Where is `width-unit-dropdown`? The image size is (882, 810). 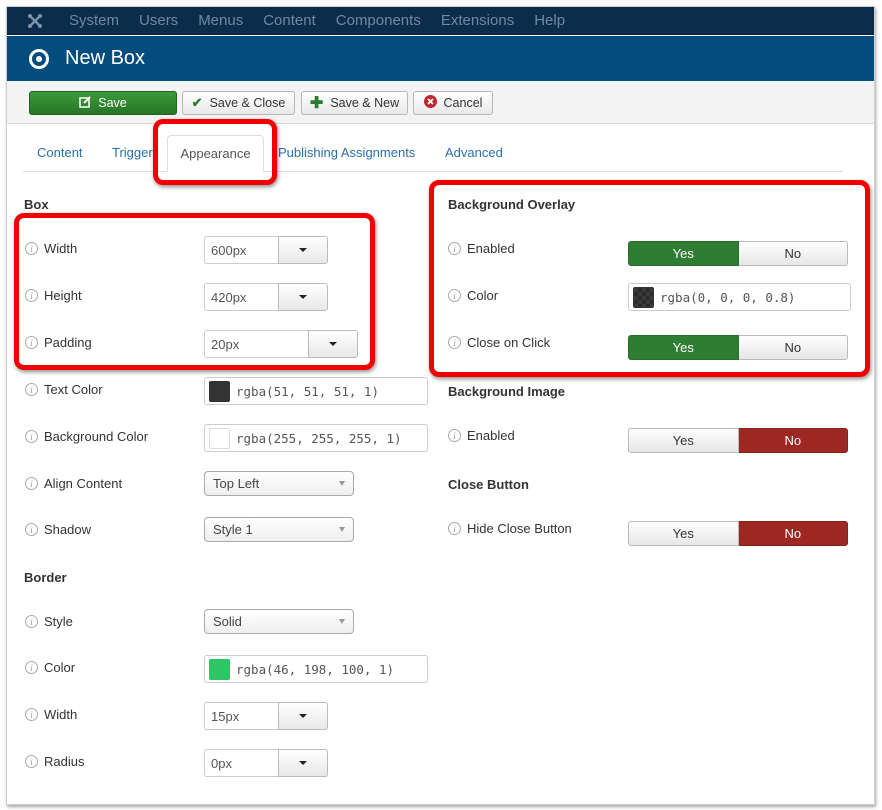
width-unit-dropdown is located at coordinates (303, 250).